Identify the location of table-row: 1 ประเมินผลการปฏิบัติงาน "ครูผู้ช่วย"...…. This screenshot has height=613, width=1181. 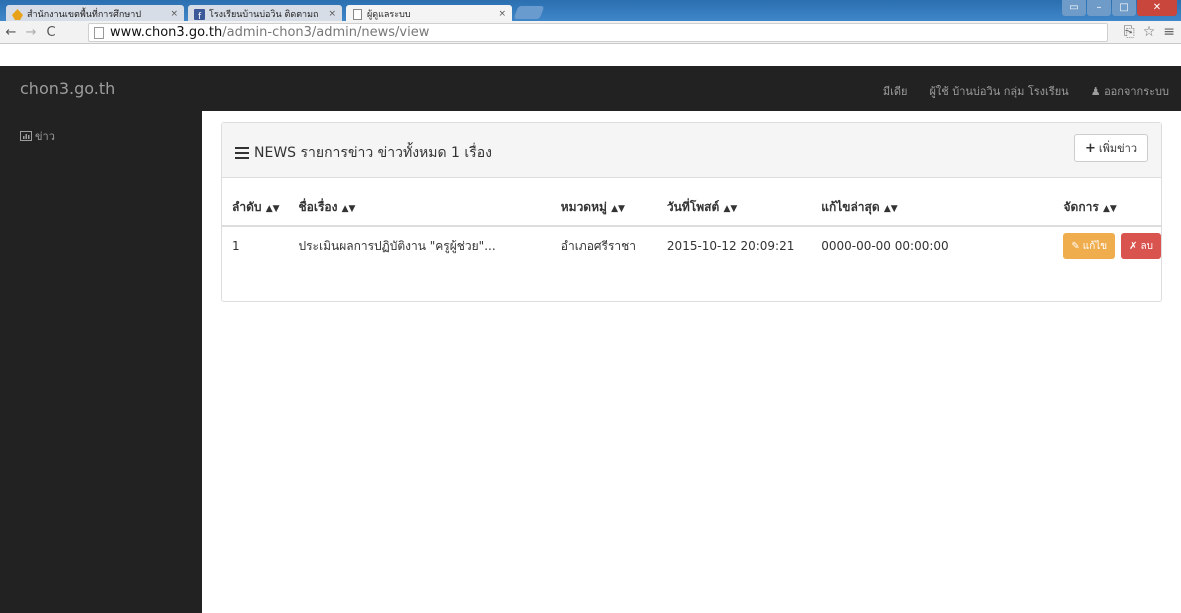
(691, 245).